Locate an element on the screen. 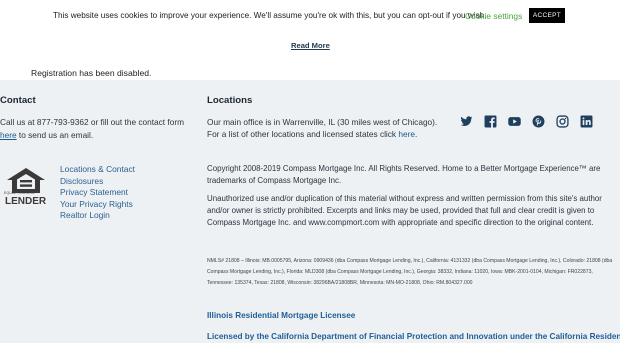 This screenshot has width=620, height=343. lender-text: LENDER is located at coordinates (26, 201).